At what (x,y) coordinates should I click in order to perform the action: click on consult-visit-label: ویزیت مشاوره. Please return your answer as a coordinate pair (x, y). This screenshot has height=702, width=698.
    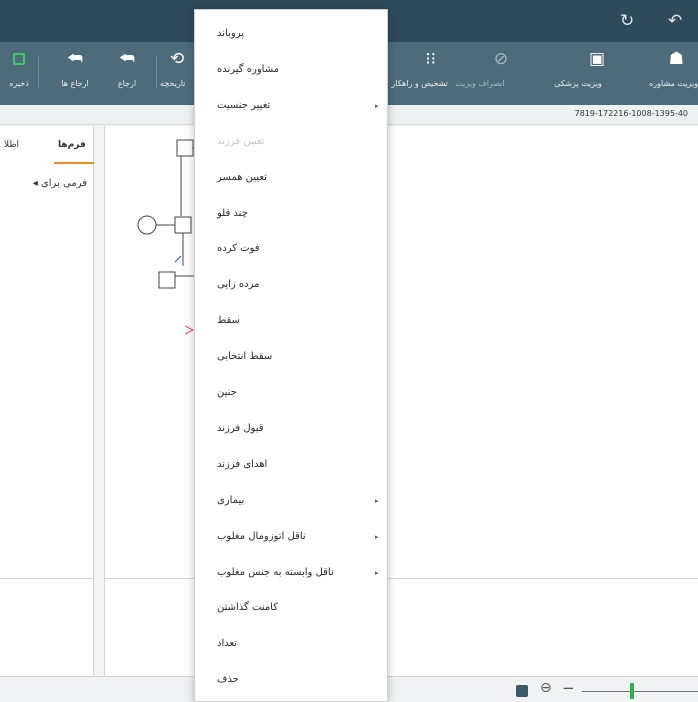
    Looking at the image, I should click on (673, 83).